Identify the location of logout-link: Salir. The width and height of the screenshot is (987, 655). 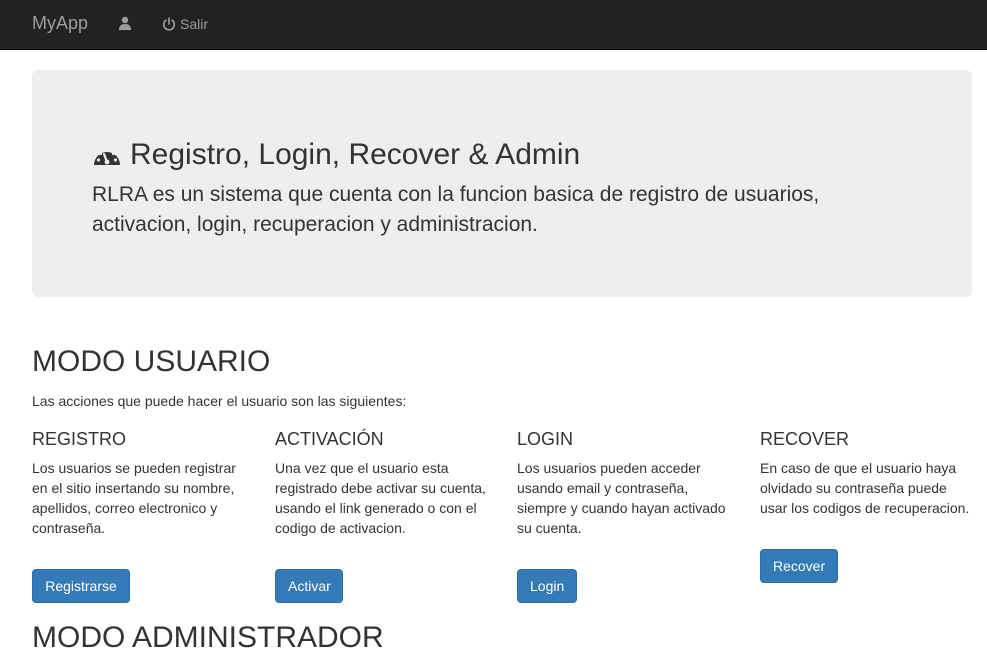
(185, 24).